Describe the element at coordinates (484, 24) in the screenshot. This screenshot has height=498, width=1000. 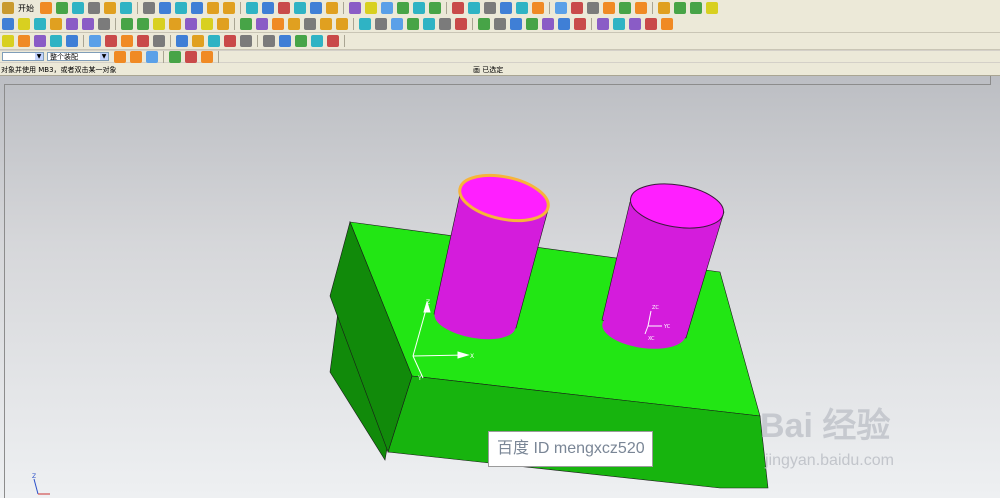
I see `sew-icon` at that location.